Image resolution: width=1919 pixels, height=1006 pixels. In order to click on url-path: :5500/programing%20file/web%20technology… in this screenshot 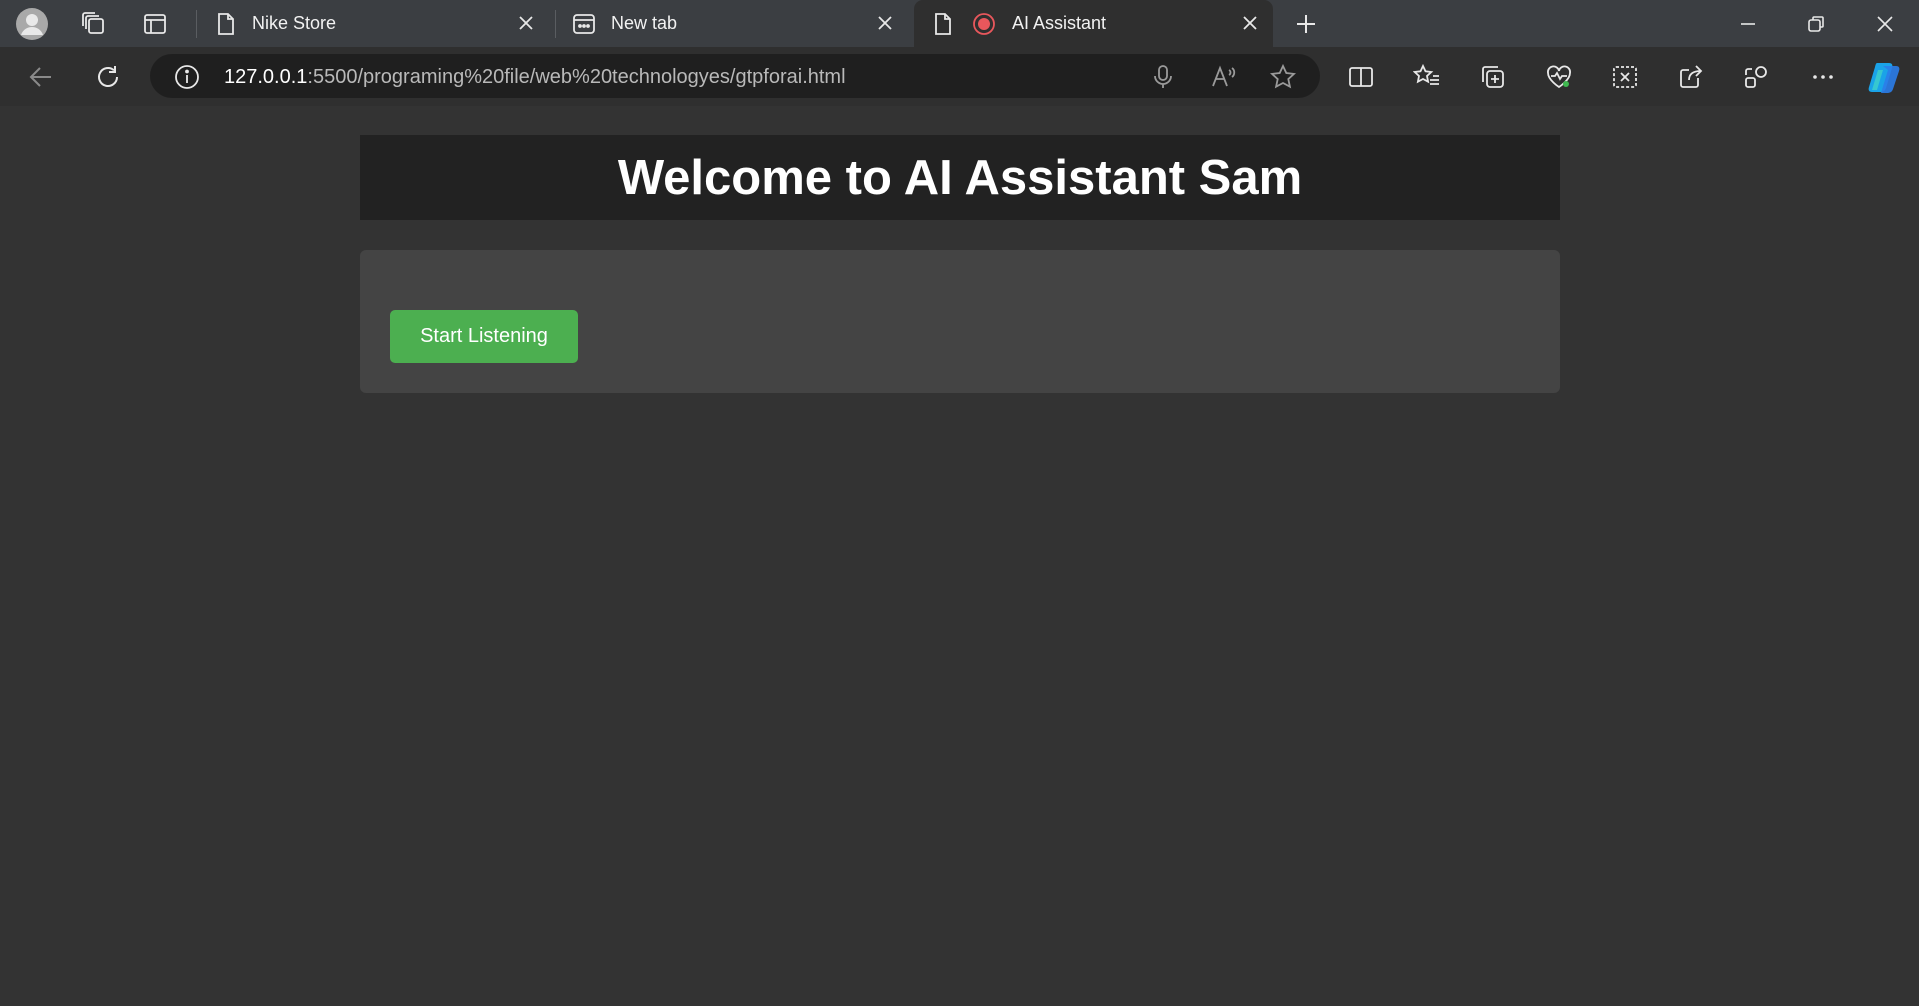, I will do `click(576, 77)`.